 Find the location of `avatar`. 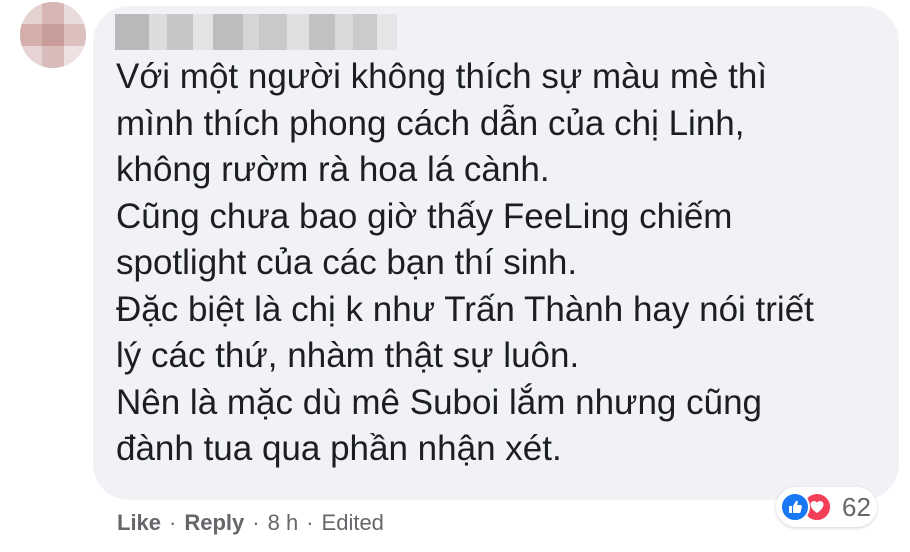

avatar is located at coordinates (53, 35).